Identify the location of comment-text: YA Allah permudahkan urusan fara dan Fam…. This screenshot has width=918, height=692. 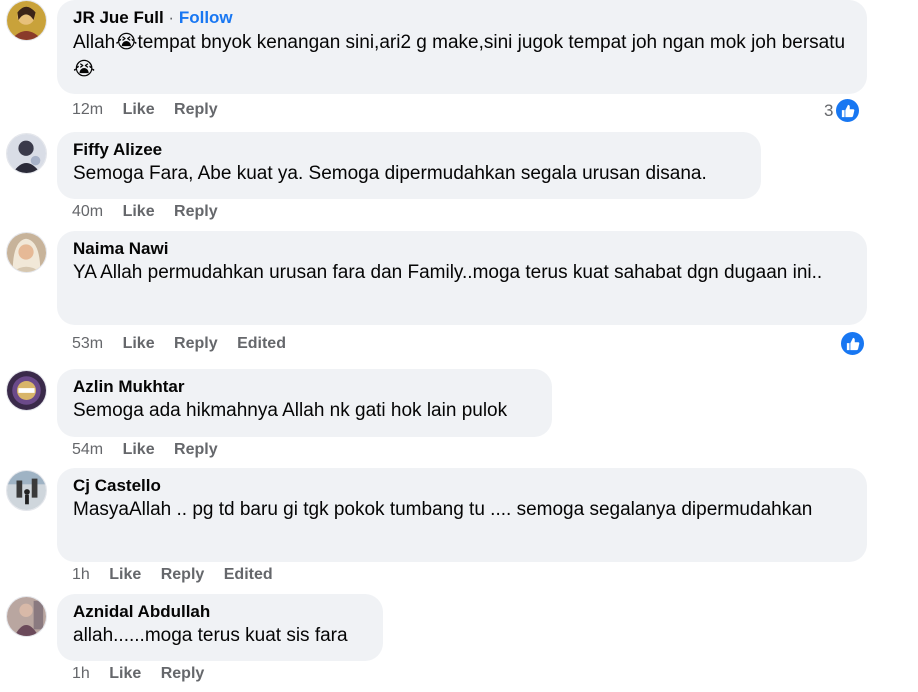
(448, 272).